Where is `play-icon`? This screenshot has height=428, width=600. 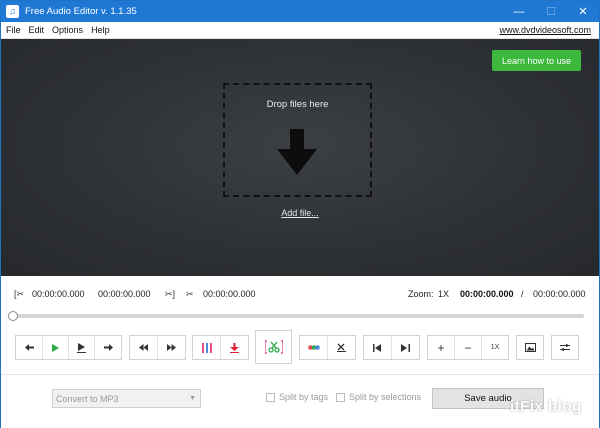
play-icon is located at coordinates (55, 347).